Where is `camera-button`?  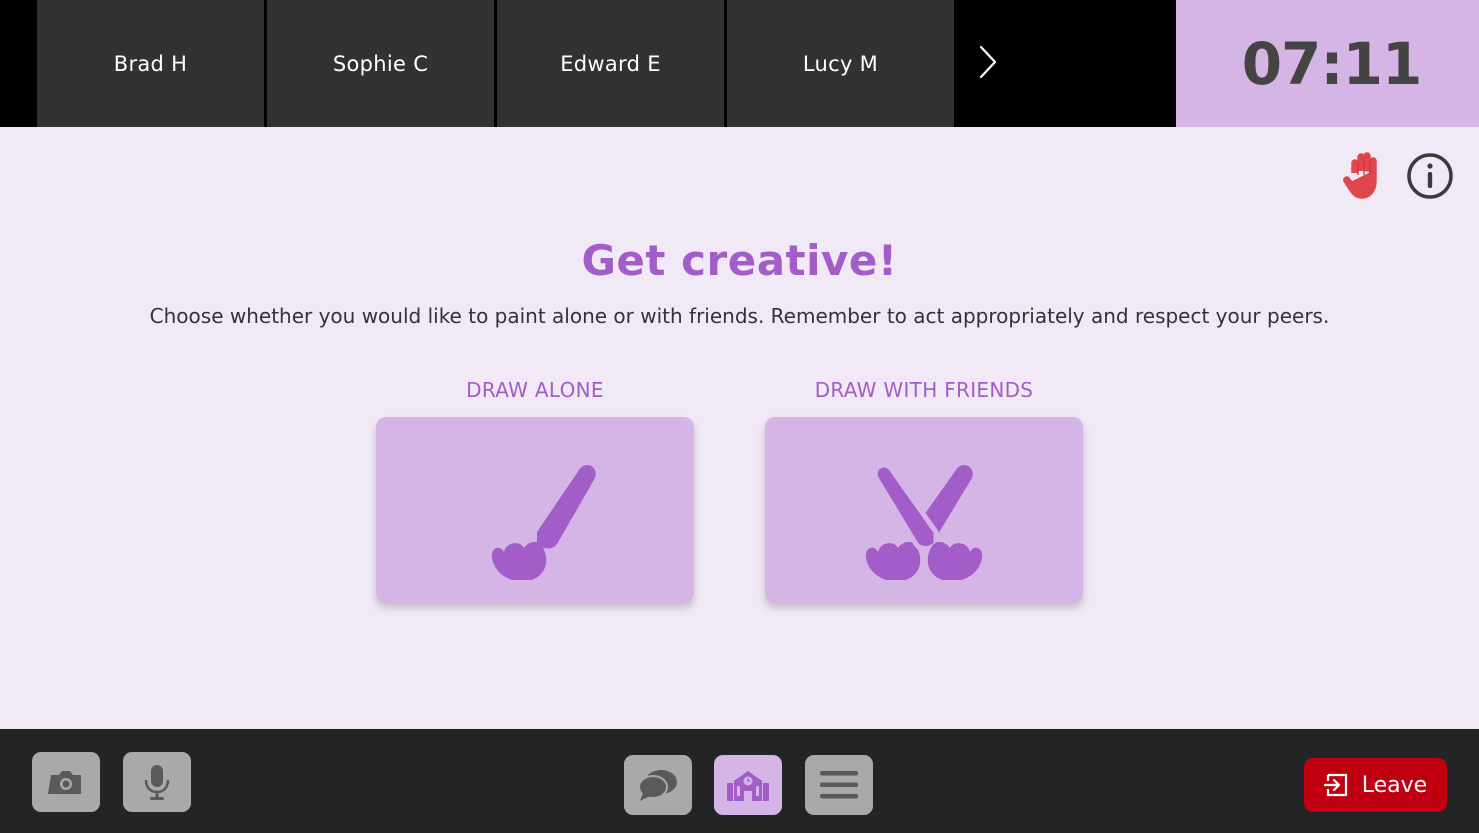 camera-button is located at coordinates (66, 782).